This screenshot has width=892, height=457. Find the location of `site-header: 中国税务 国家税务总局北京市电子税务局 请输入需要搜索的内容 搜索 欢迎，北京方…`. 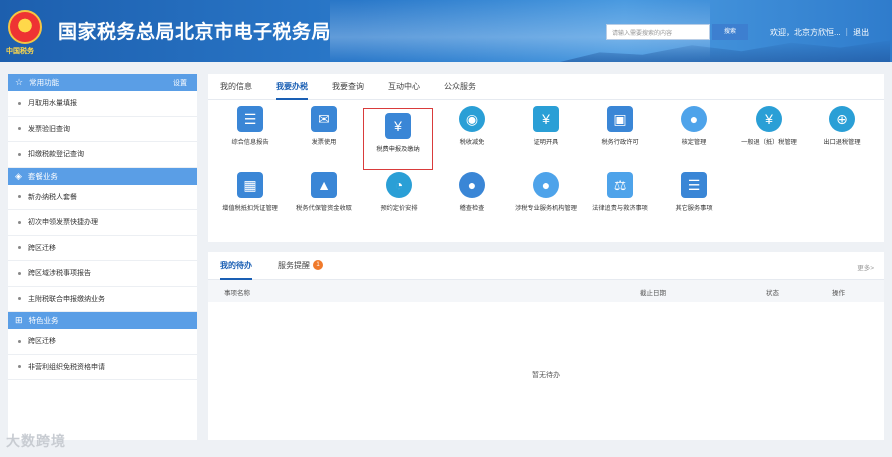

site-header: 中国税务 国家税务总局北京市电子税务局 请输入需要搜索的内容 搜索 欢迎，北京方… is located at coordinates (446, 31).